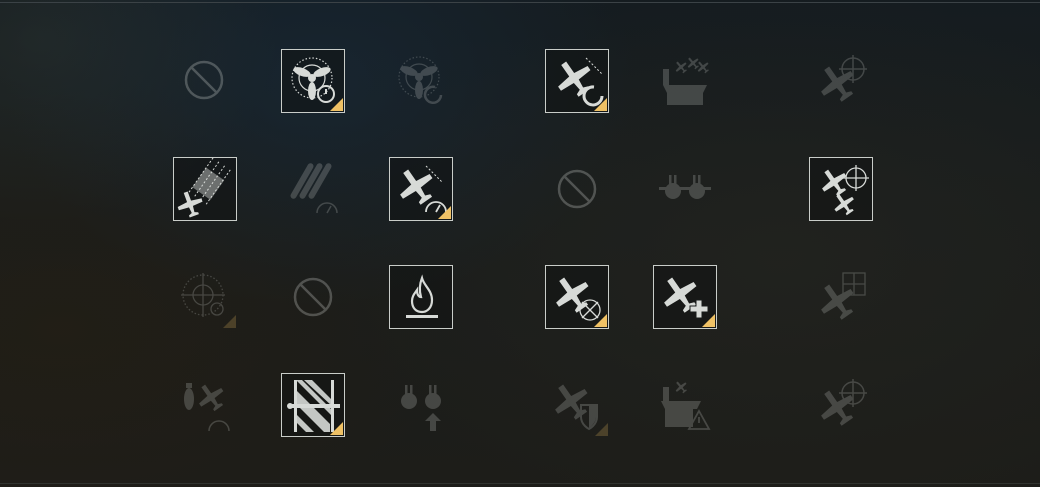 The width and height of the screenshot is (1040, 487). I want to click on skill-r2c2, so click(313, 189).